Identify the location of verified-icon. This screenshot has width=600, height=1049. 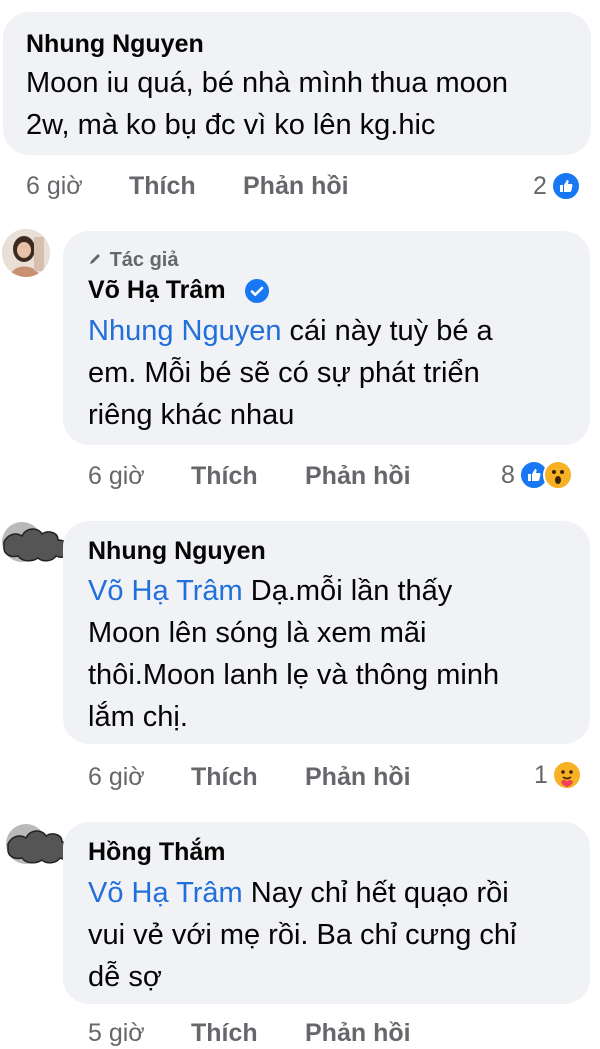
(257, 291).